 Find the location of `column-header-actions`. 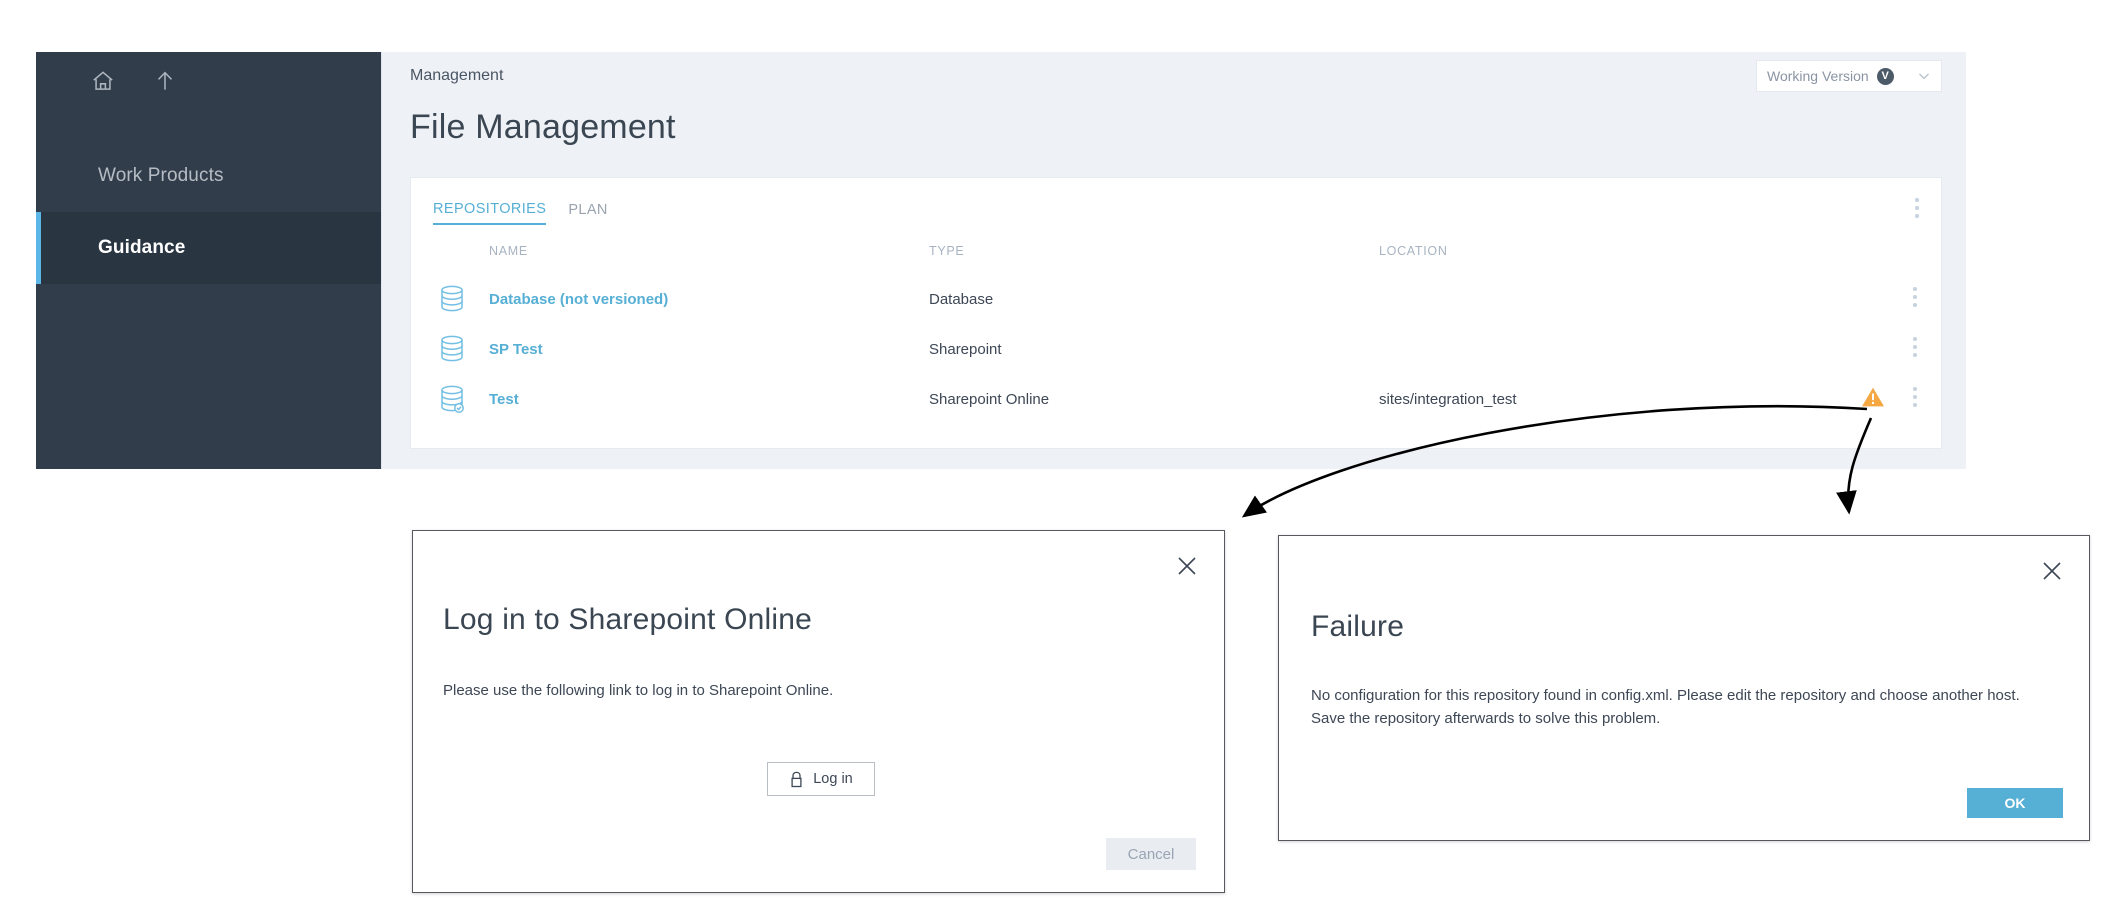

column-header-actions is located at coordinates (1913, 252).